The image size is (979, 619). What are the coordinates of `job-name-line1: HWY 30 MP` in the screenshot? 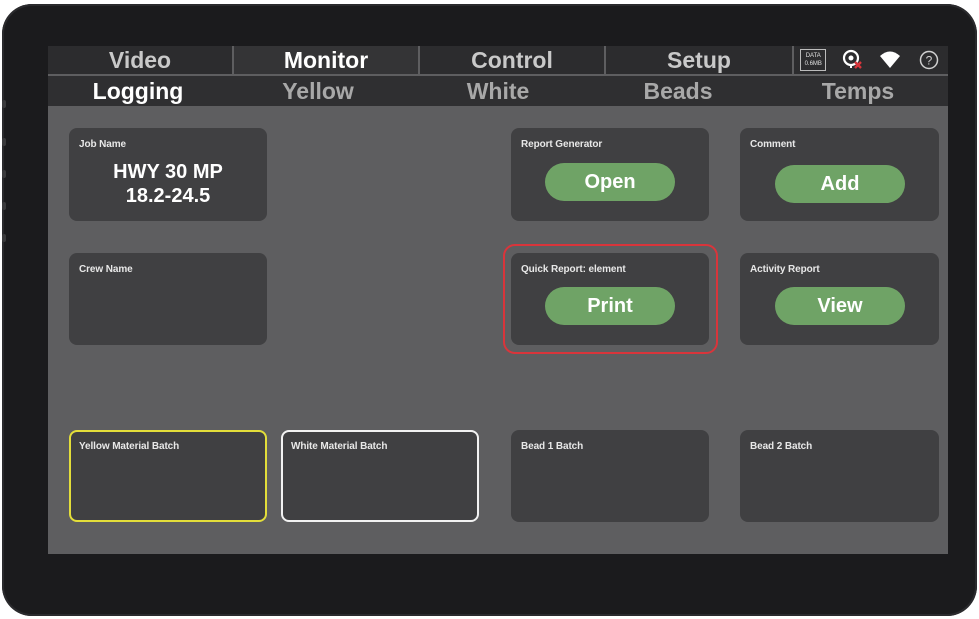 It's located at (168, 172).